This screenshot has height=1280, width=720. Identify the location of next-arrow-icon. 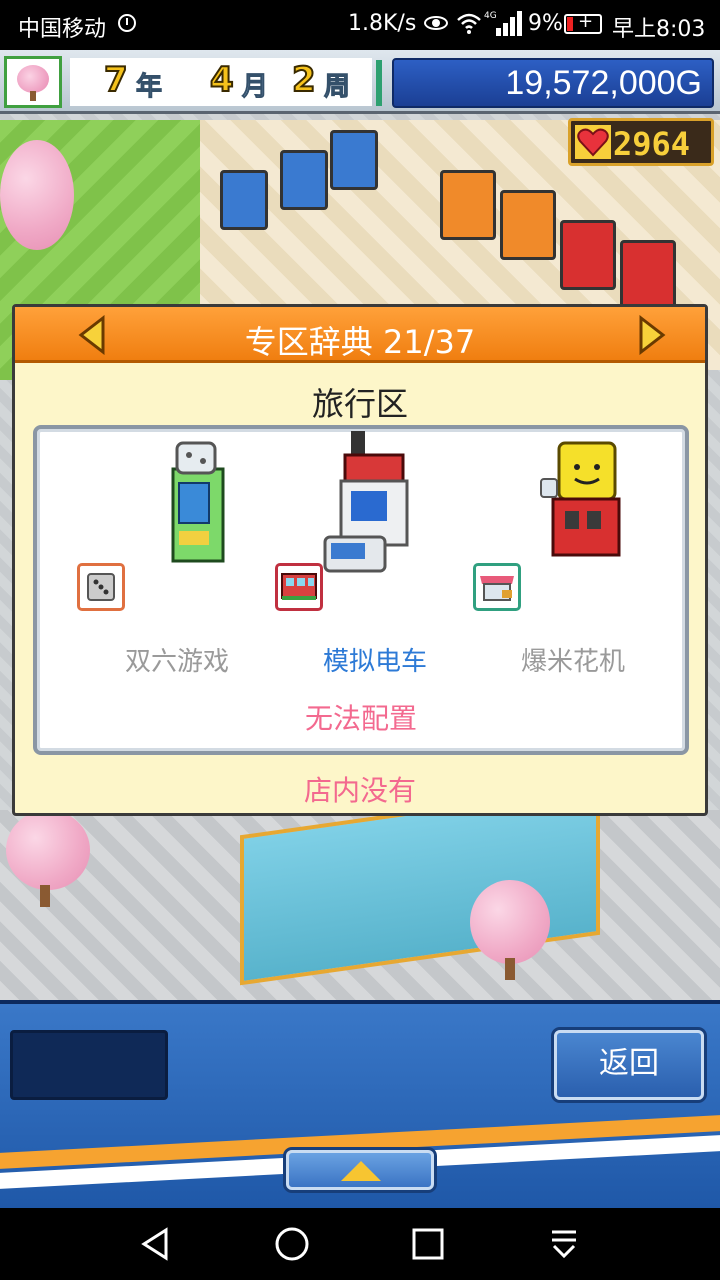
(651, 335).